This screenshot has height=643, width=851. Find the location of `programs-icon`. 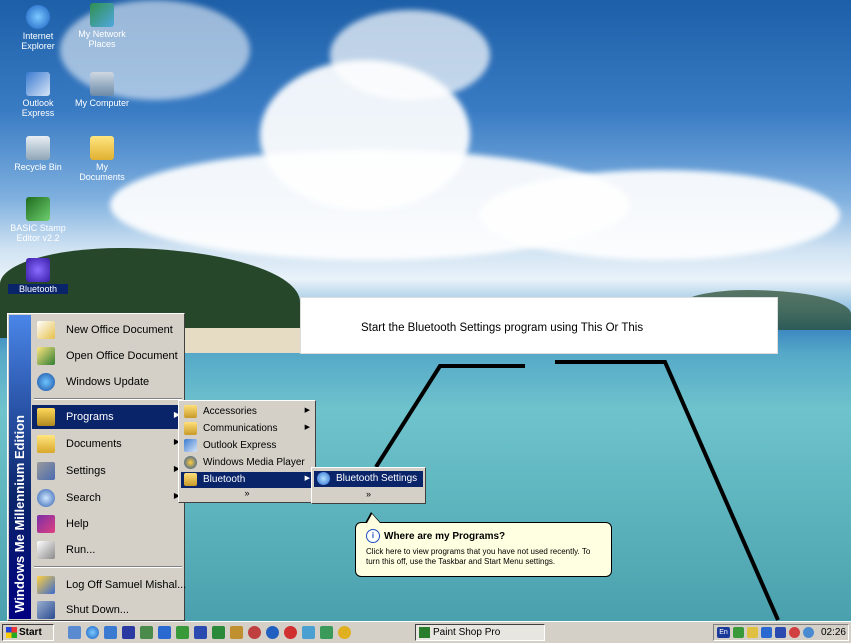

programs-icon is located at coordinates (46, 417).